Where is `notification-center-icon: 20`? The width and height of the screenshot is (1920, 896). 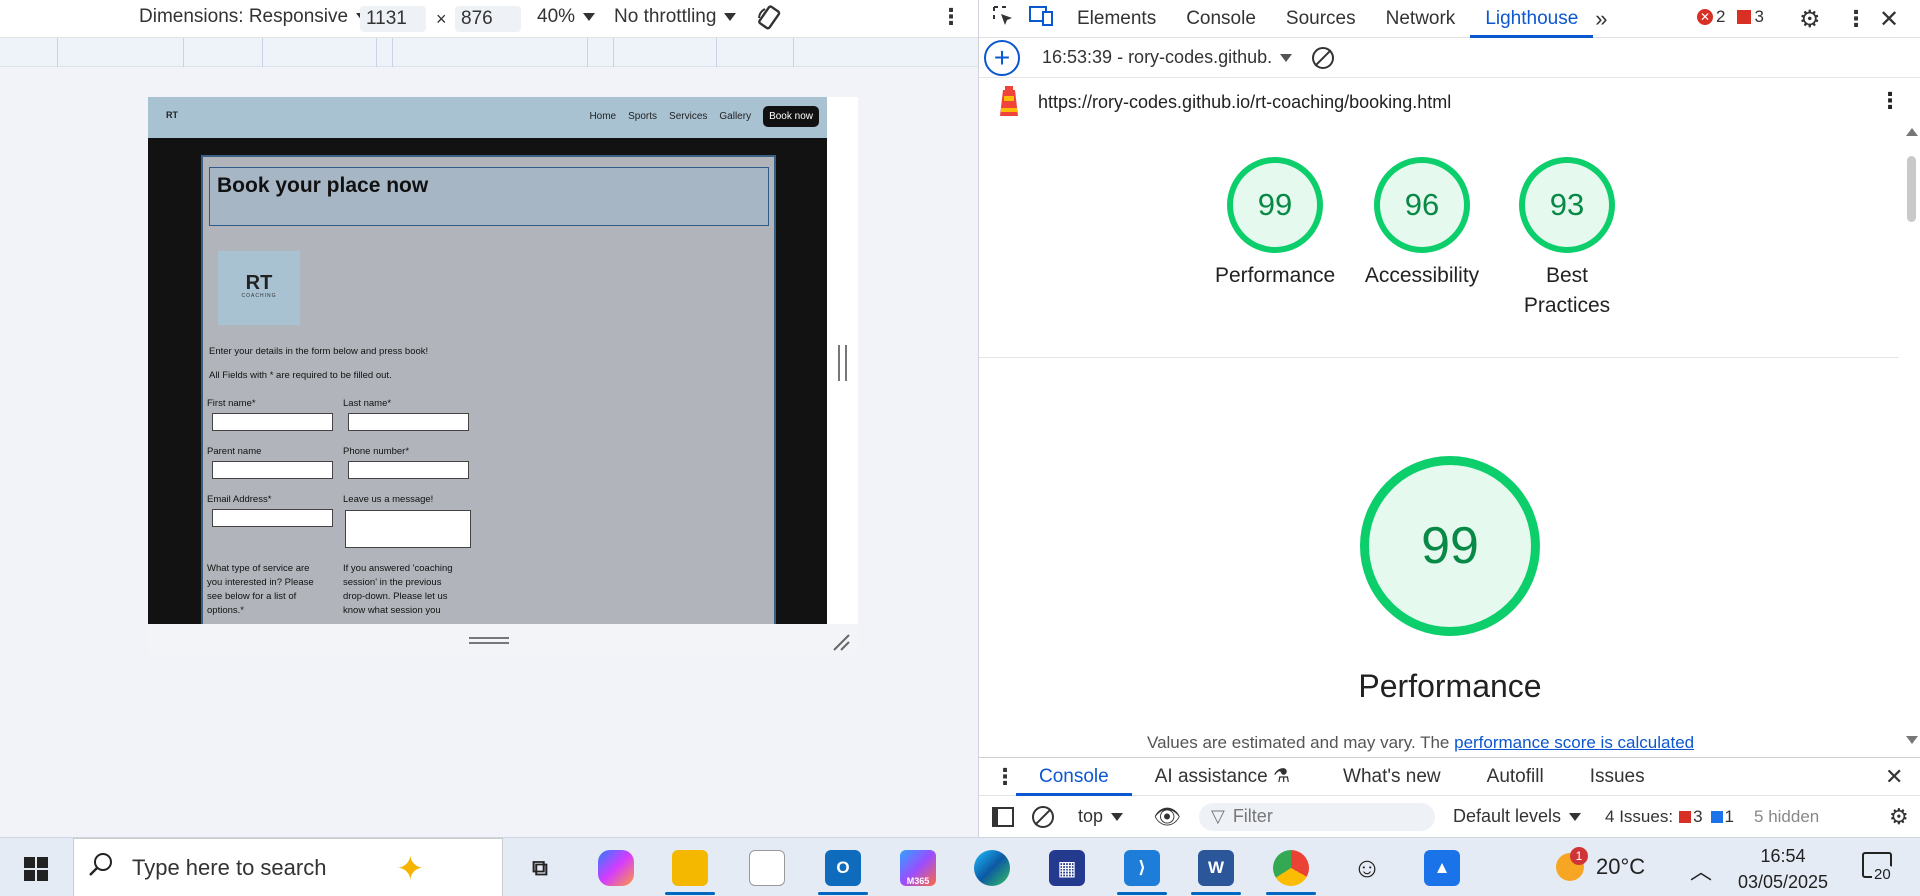 notification-center-icon: 20 is located at coordinates (1877, 867).